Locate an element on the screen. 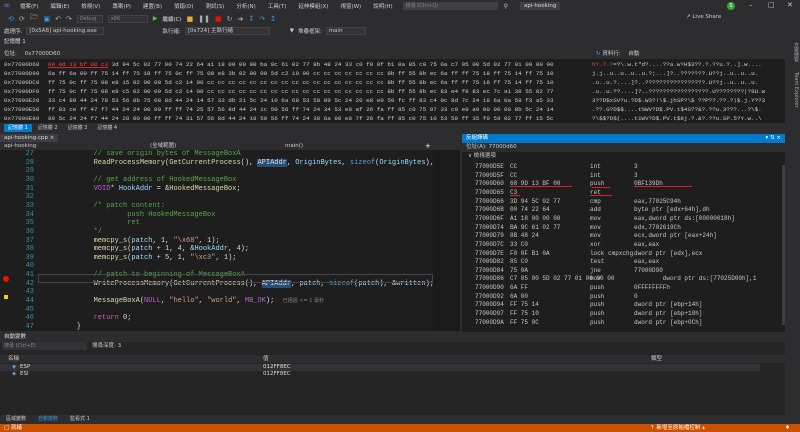 The height and width of the screenshot is (432, 800). search-depth-select: 3 is located at coordinates (120, 346).